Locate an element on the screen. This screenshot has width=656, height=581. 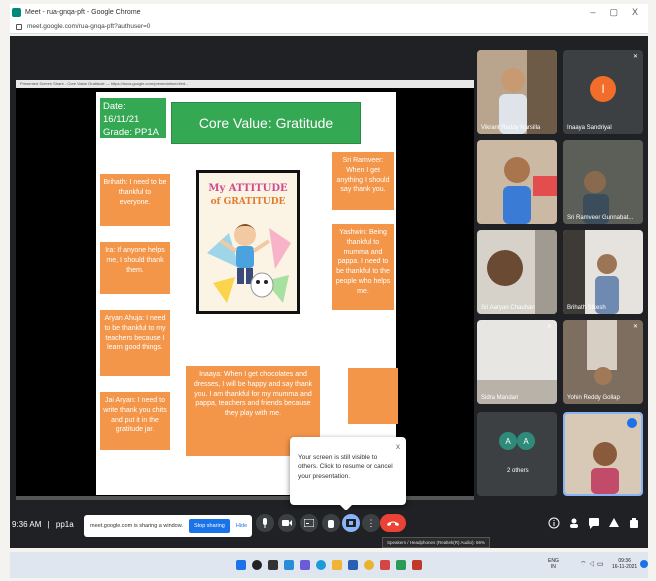
tray-date: 16-11-2021 is located at coordinates (625, 567).